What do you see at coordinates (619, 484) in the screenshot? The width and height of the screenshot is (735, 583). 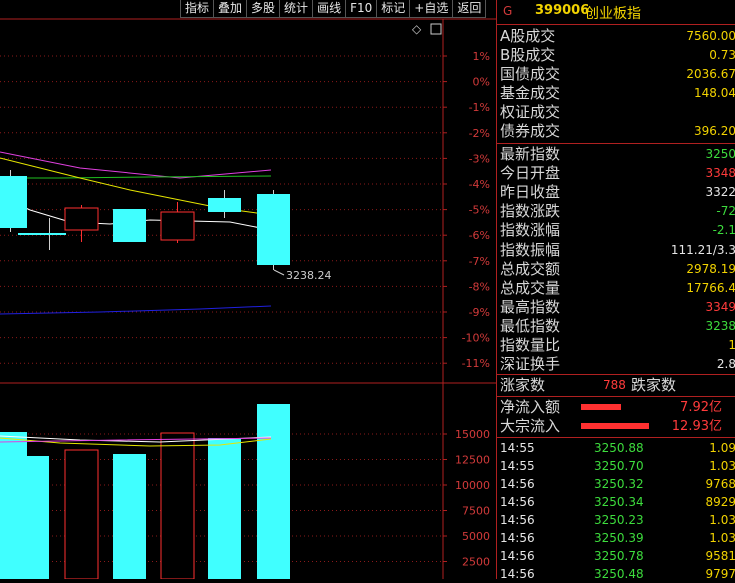 I see `tick-price: 3250.32` at bounding box center [619, 484].